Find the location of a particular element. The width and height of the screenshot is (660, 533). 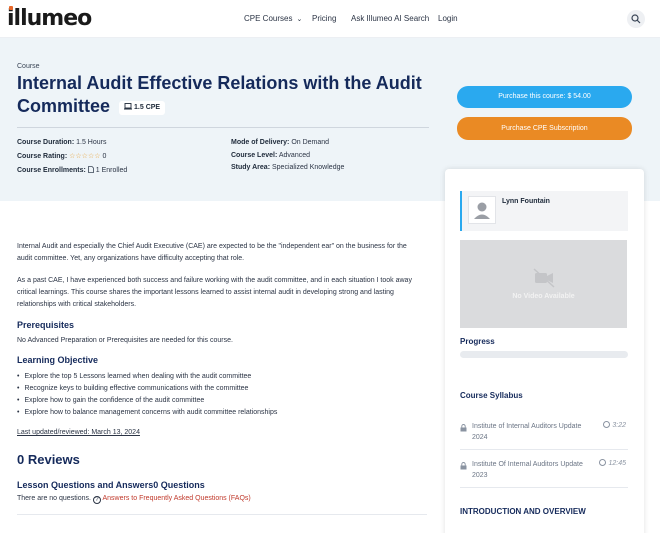

nav-cpe-courses: CPE Courses ⌄ is located at coordinates (273, 18).